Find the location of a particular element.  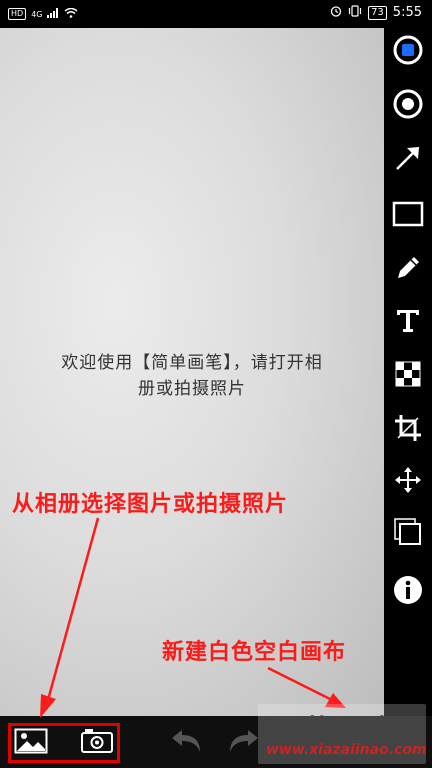

checkerboard-icon is located at coordinates (408, 376).